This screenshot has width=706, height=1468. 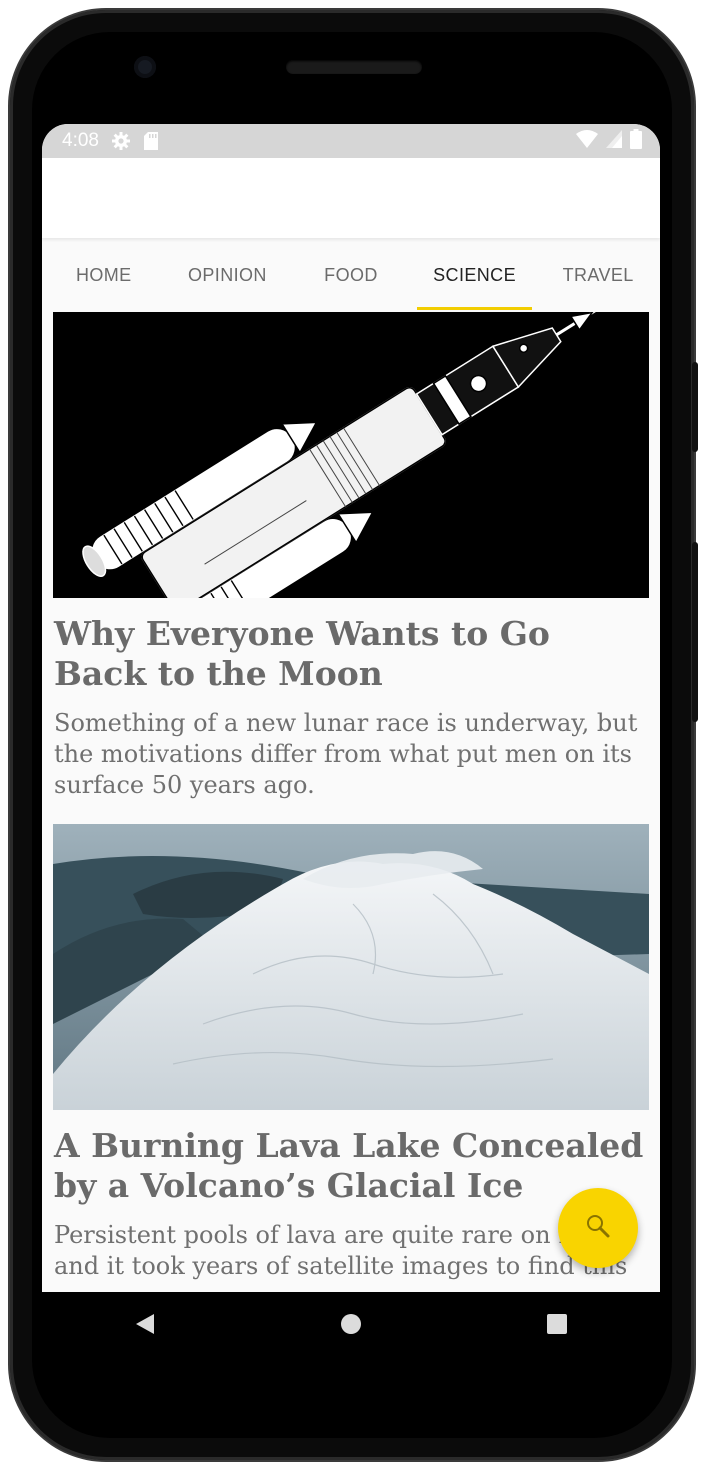 What do you see at coordinates (636, 141) in the screenshot?
I see `battery-icon` at bounding box center [636, 141].